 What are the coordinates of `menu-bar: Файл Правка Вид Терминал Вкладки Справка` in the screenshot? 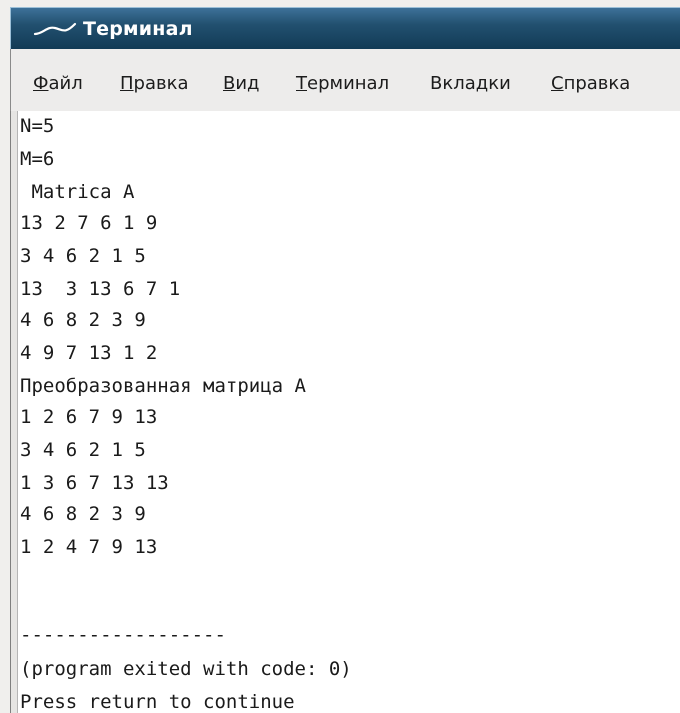 It's located at (345, 80).